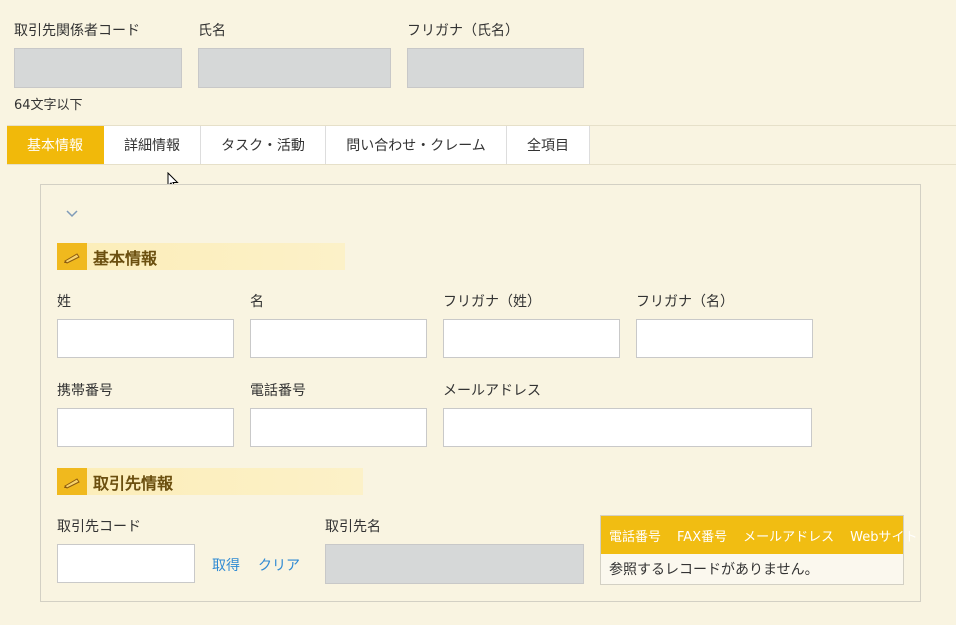 This screenshot has height=625, width=956. Describe the element at coordinates (495, 68) in the screenshot. I see `name-kana-field` at that location.